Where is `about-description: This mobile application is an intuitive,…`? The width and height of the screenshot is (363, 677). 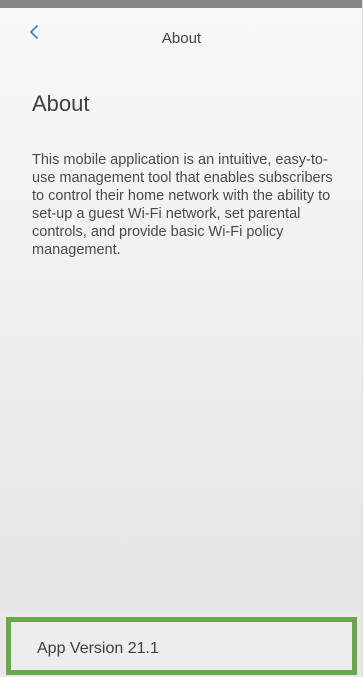
about-description: This mobile application is an intuitive,… is located at coordinates (182, 205).